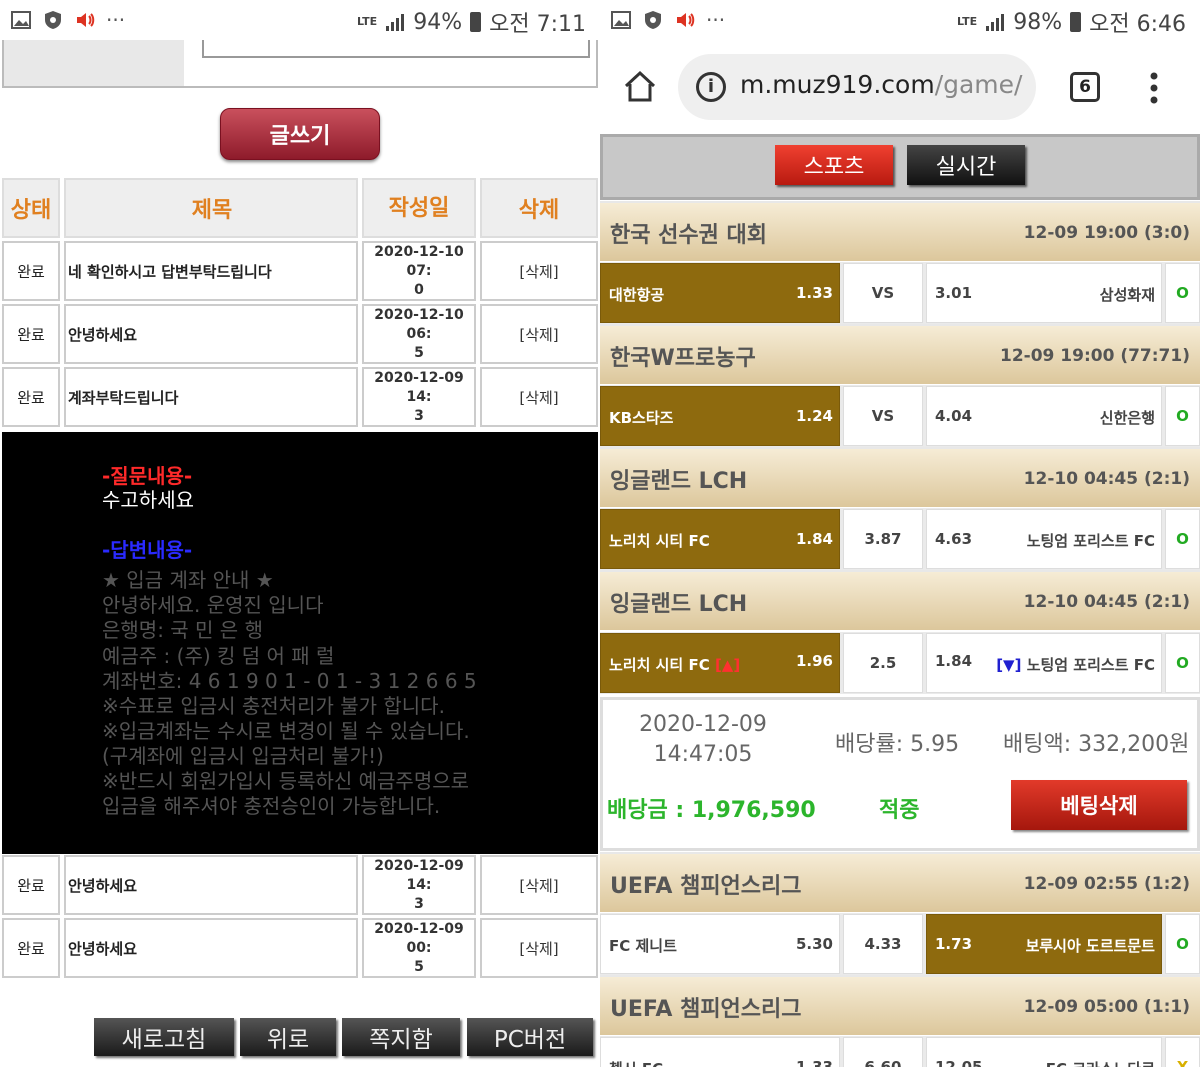  I want to click on draw-cell: 3.87, so click(883, 539).